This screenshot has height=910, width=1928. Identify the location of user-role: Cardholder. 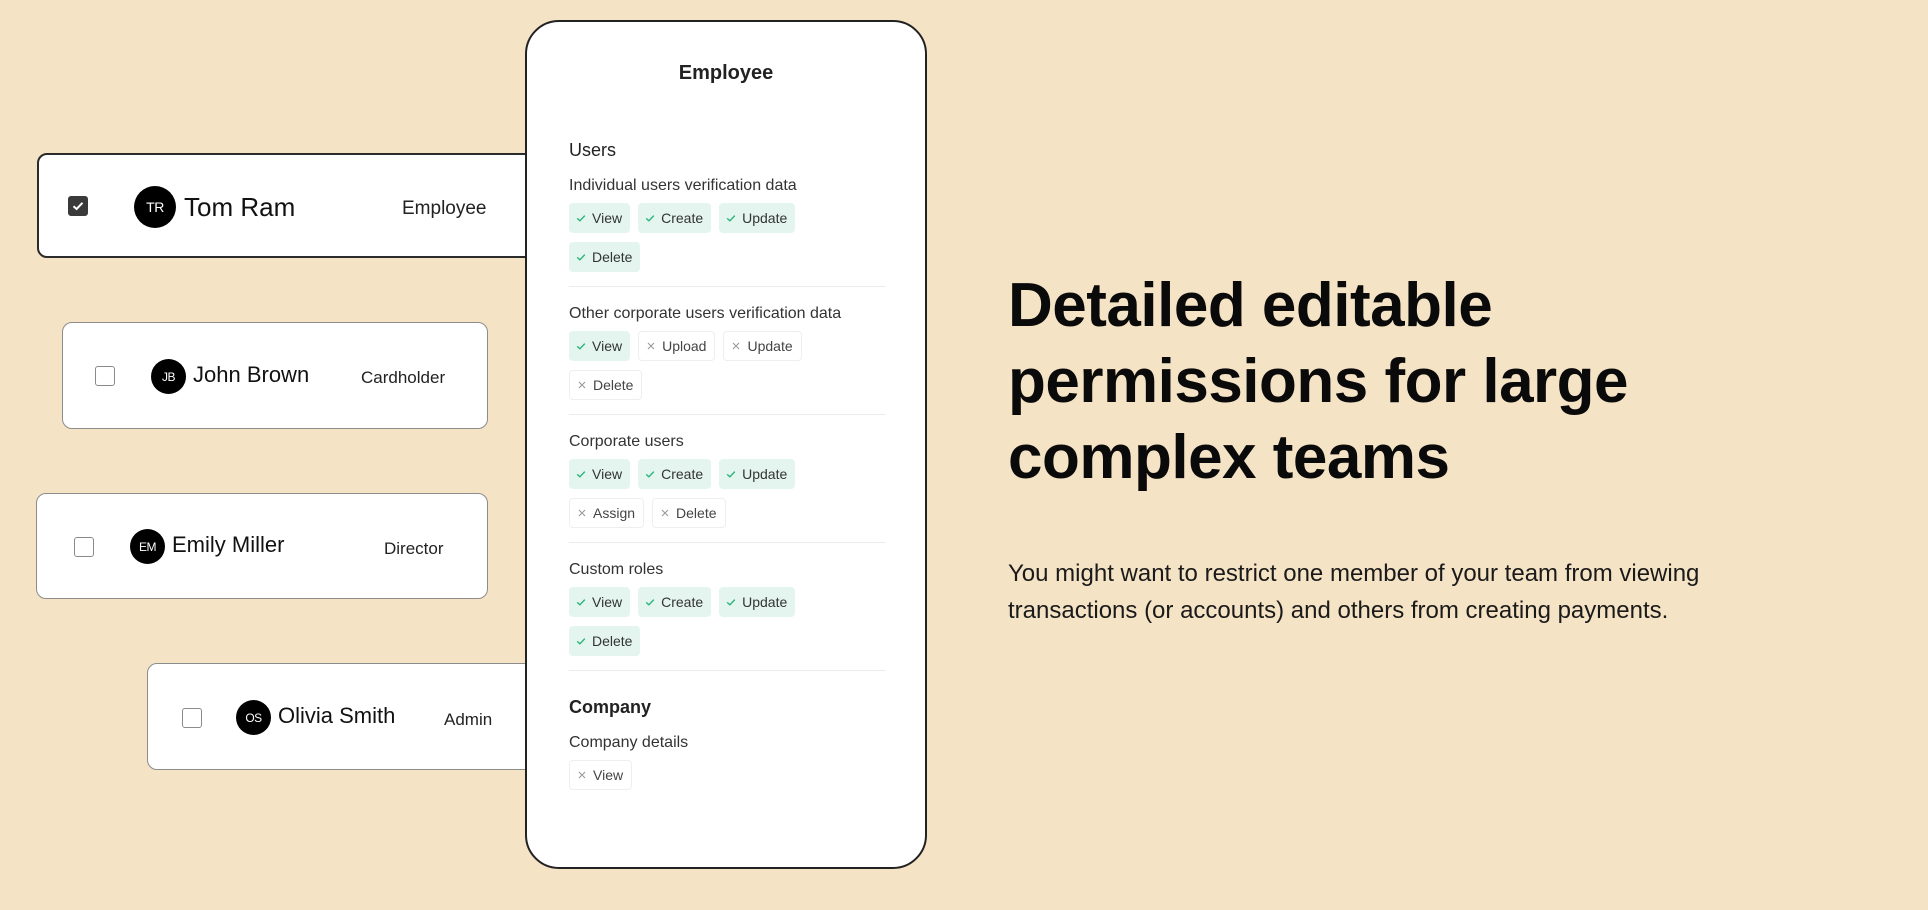
(403, 377).